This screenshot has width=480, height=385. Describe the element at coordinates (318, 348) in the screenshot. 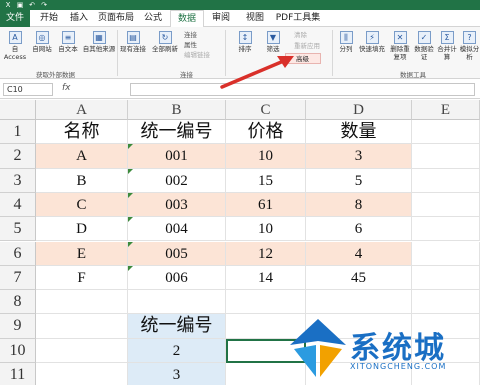

I see `watermark-emblem-icon` at that location.